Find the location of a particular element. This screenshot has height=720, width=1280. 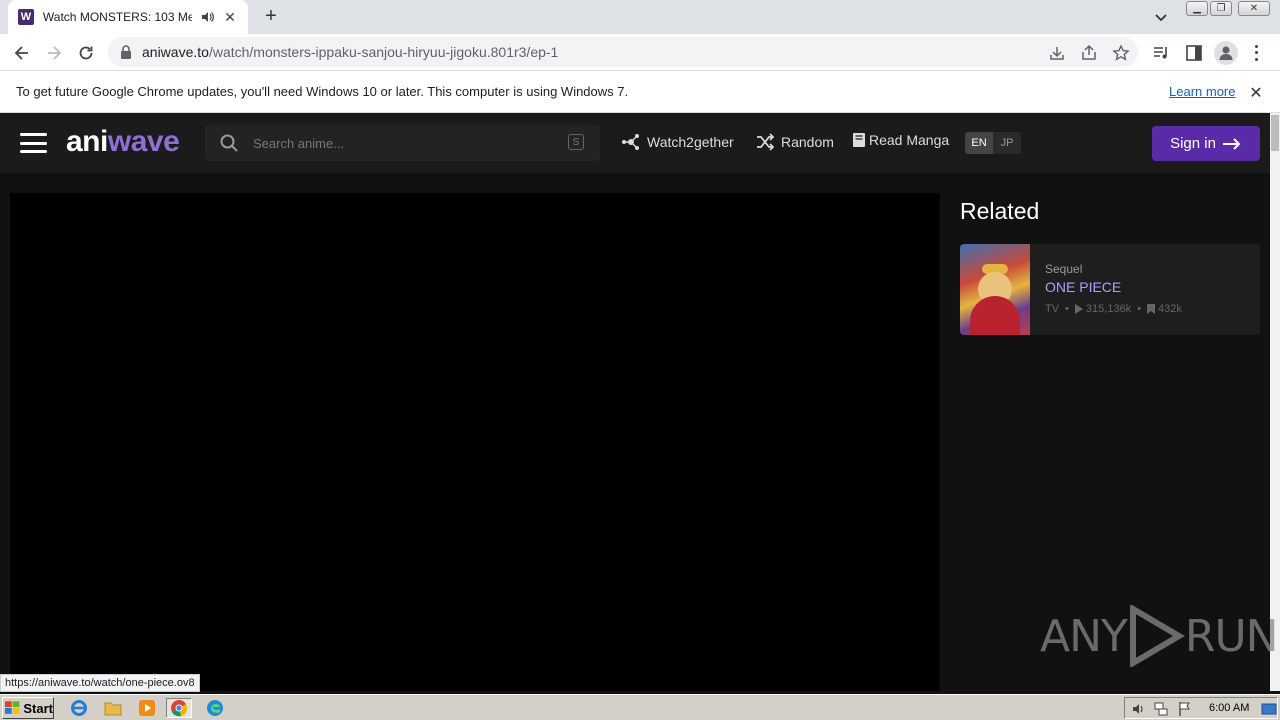

share-icon is located at coordinates (1089, 53).